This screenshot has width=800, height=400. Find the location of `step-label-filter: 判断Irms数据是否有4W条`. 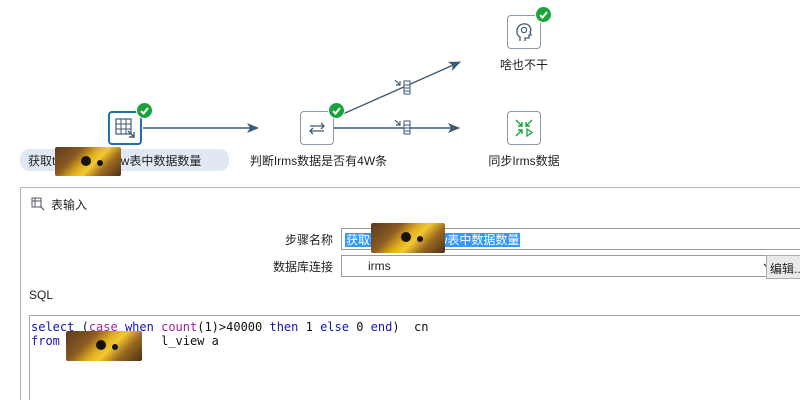

step-label-filter: 判断Irms数据是否有4W条 is located at coordinates (318, 160).